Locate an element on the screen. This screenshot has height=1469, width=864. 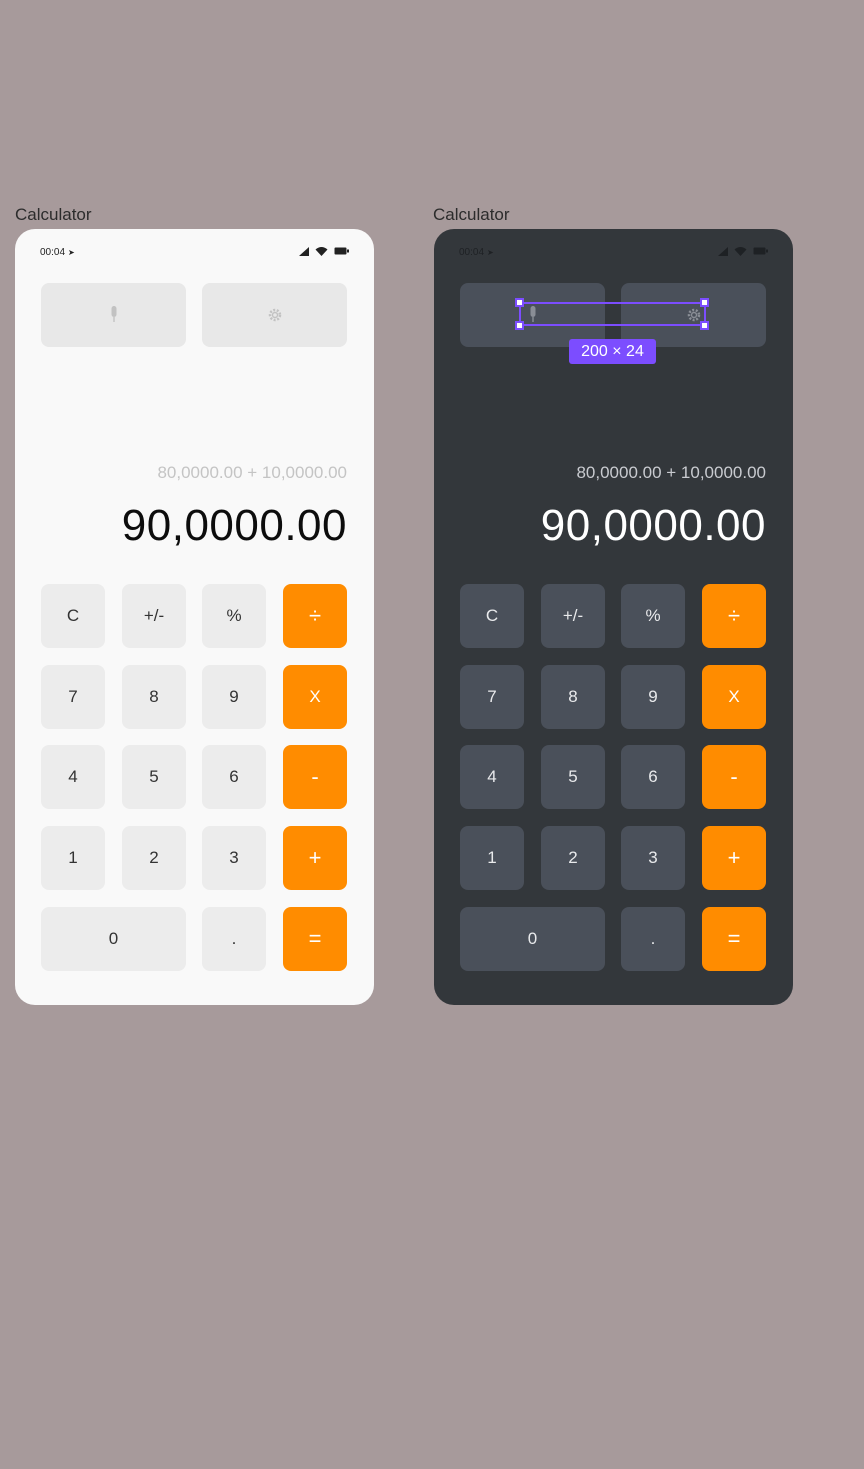
settings-button is located at coordinates (274, 315).